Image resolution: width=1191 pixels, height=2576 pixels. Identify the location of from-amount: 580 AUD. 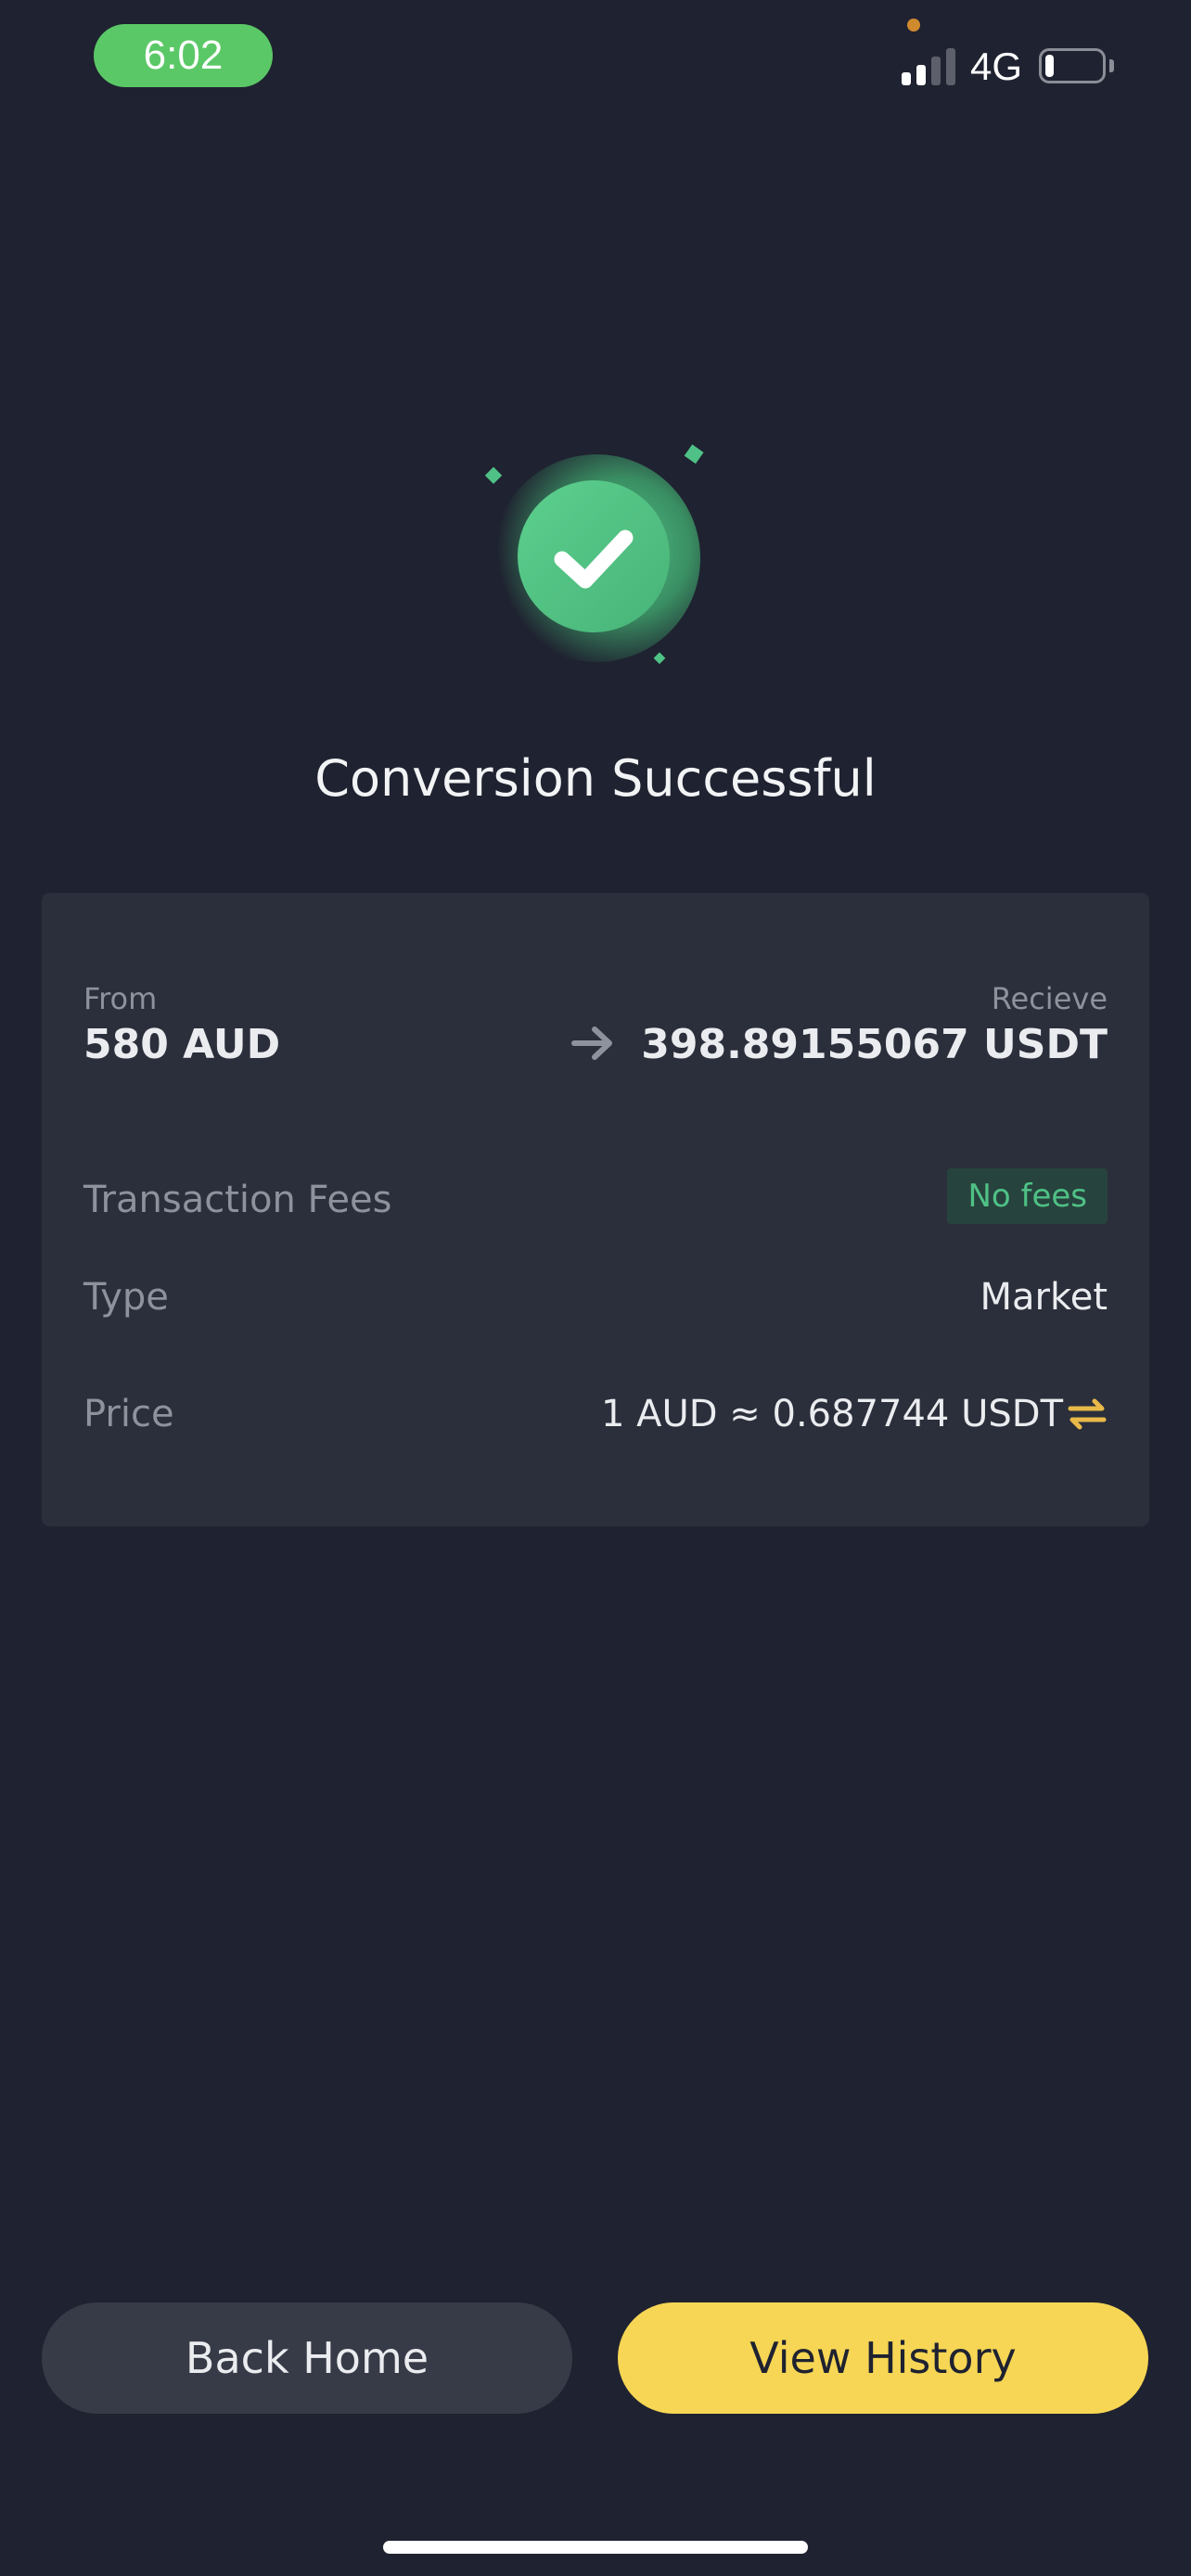
(182, 1044).